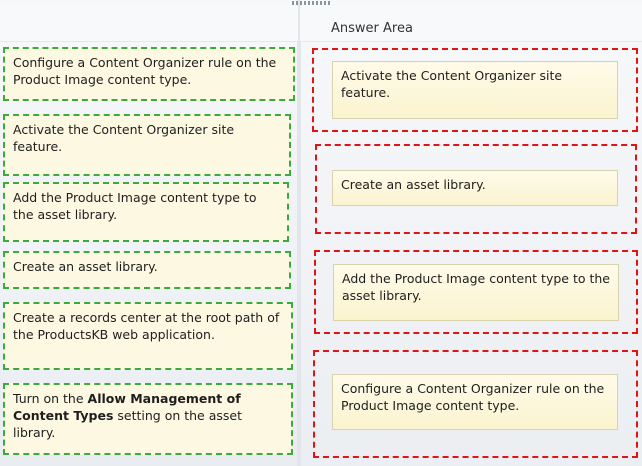  Describe the element at coordinates (50, 398) in the screenshot. I see `source-item-label-part: Turn on the` at that location.